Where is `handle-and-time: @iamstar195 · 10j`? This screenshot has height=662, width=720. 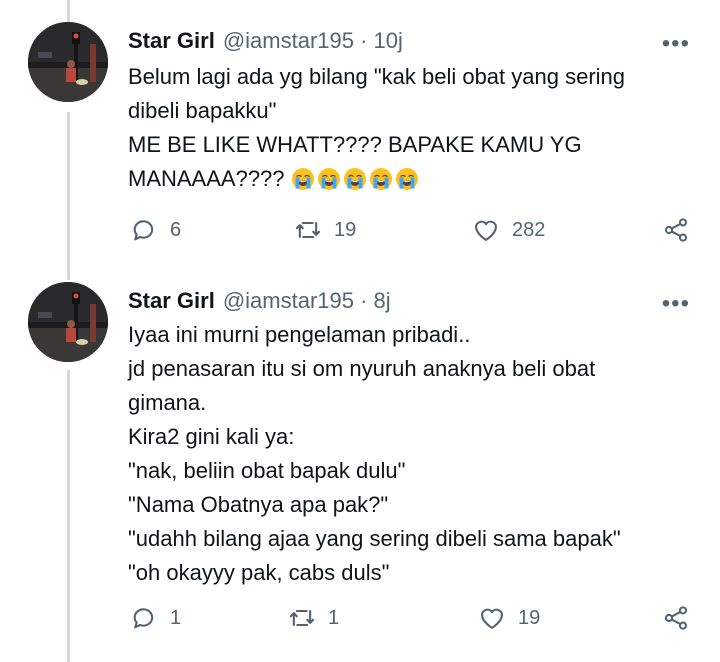 handle-and-time: @iamstar195 · 10j is located at coordinates (313, 41).